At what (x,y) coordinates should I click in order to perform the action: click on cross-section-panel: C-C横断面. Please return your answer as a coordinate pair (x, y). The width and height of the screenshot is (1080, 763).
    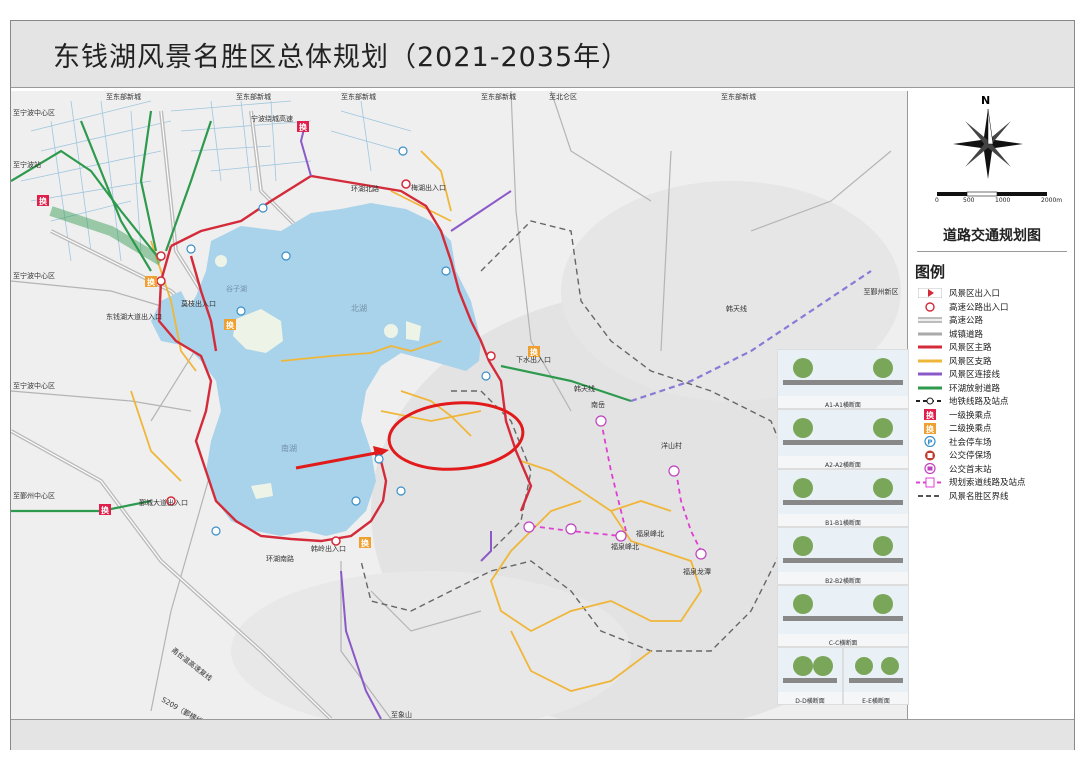
    Looking at the image, I should click on (843, 616).